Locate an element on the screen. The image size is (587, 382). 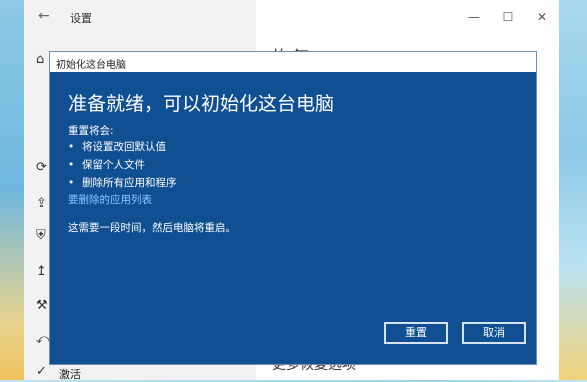
check-circle-icon: ✓ is located at coordinates (41, 371).